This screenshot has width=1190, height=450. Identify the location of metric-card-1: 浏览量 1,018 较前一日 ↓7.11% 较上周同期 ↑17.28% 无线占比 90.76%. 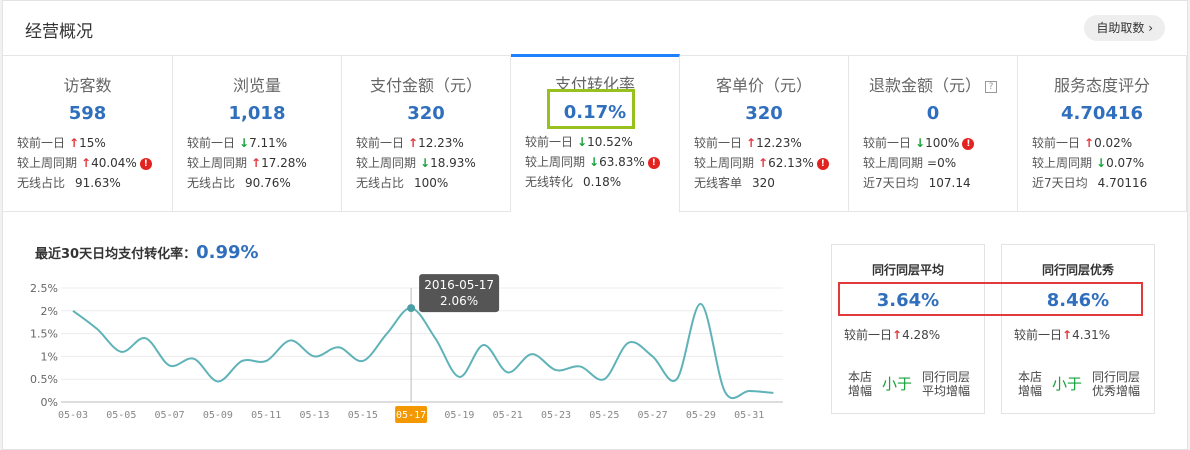
(257, 134).